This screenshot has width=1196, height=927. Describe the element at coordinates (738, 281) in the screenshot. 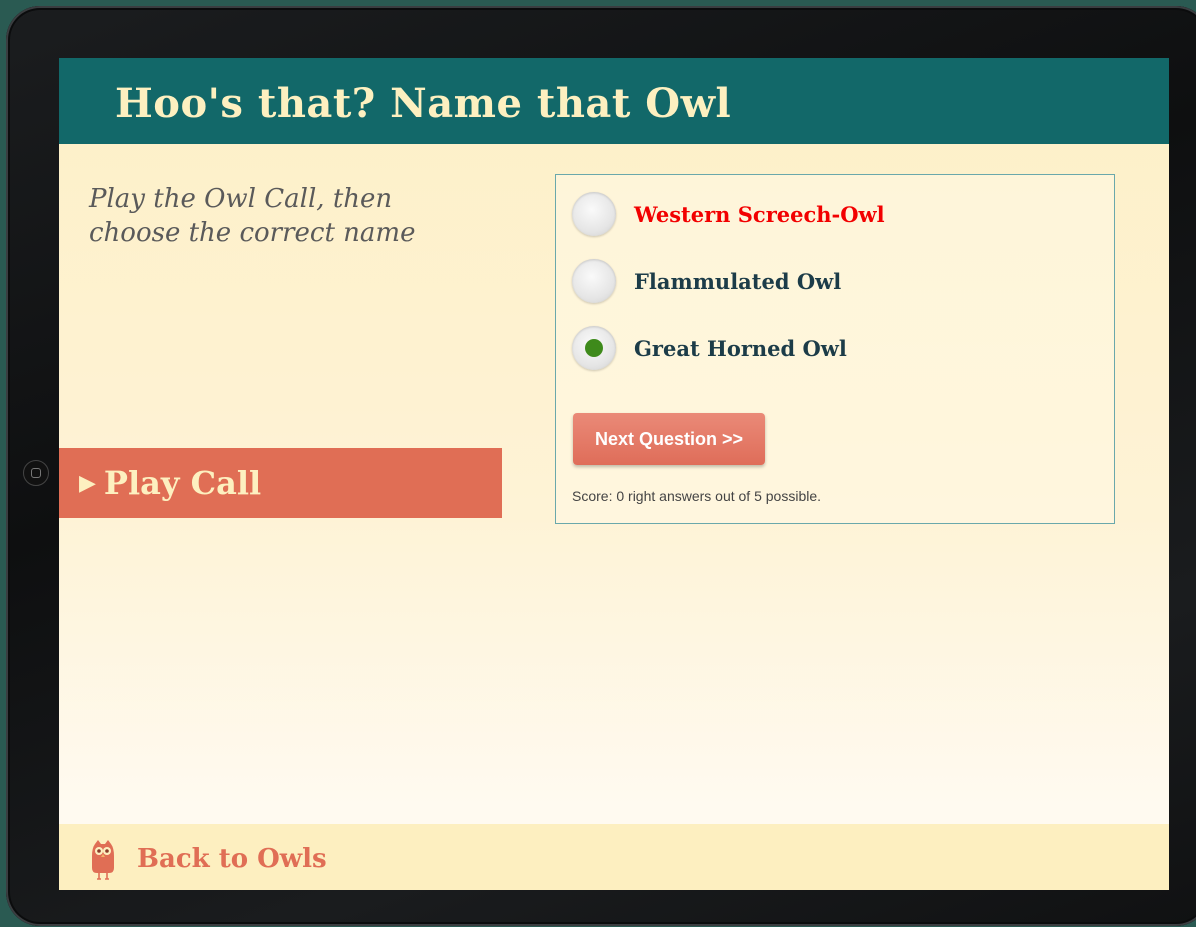

I see `answer-label: Flammulated Owl` at that location.